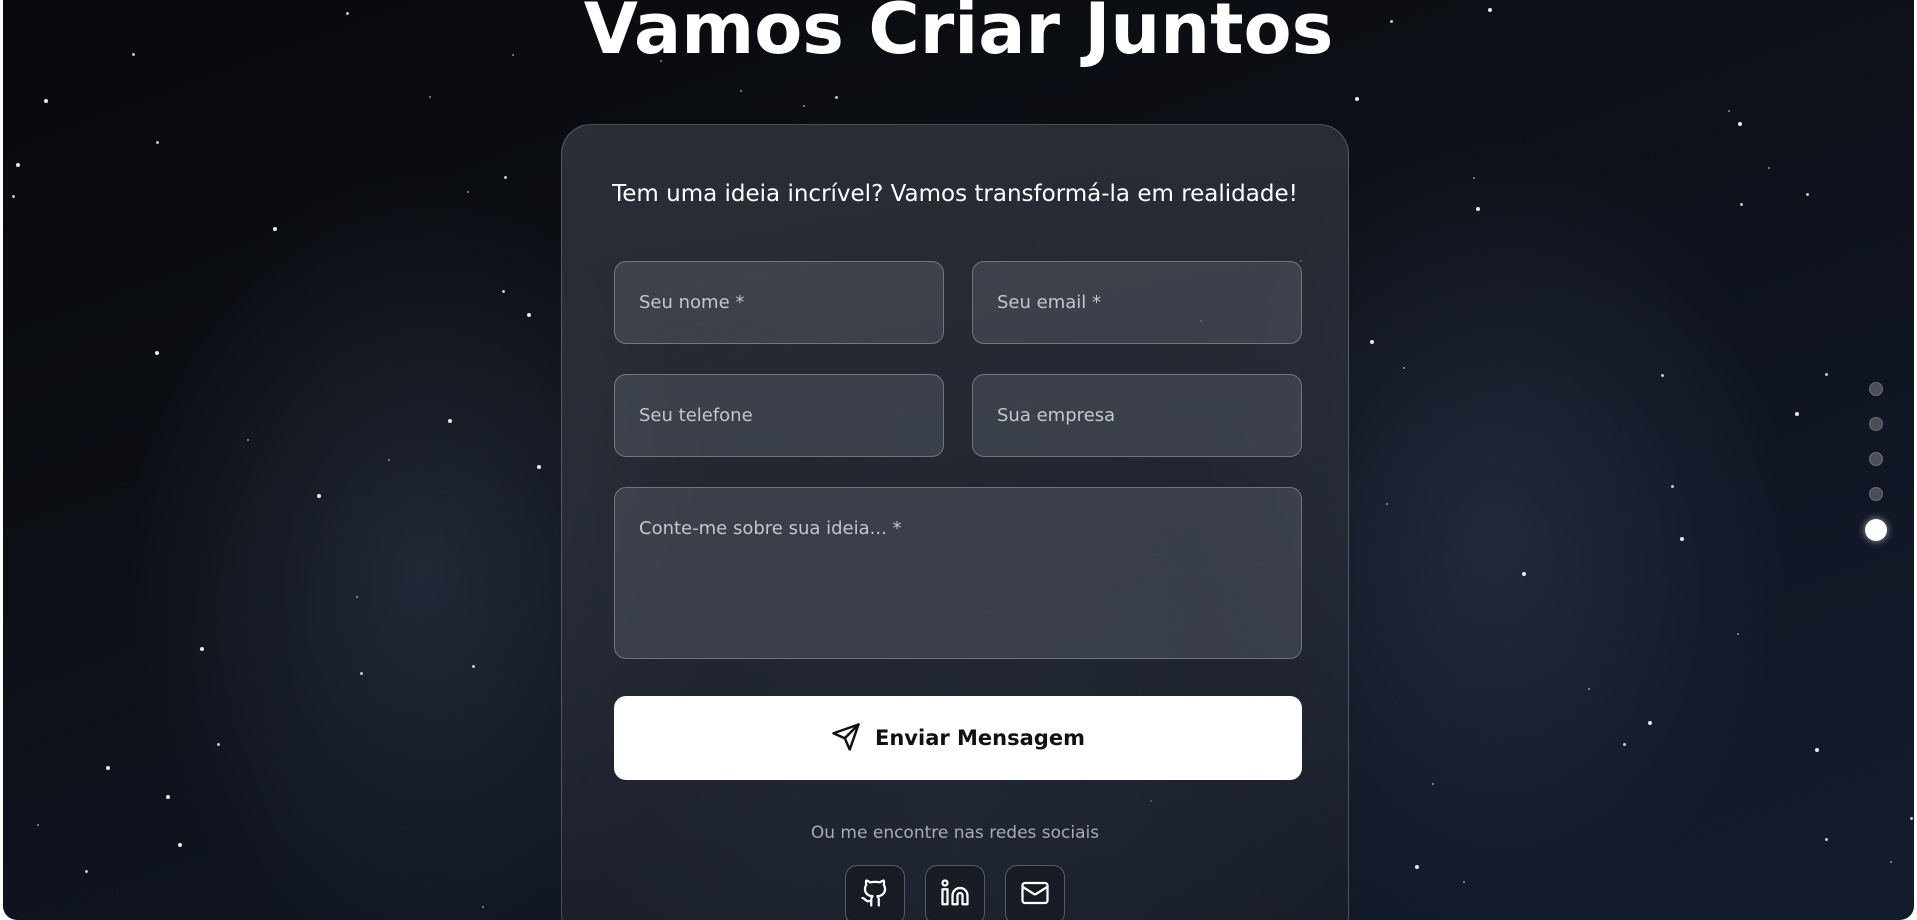  I want to click on social-caption: Ou me encontre nas redes sociais, so click(955, 833).